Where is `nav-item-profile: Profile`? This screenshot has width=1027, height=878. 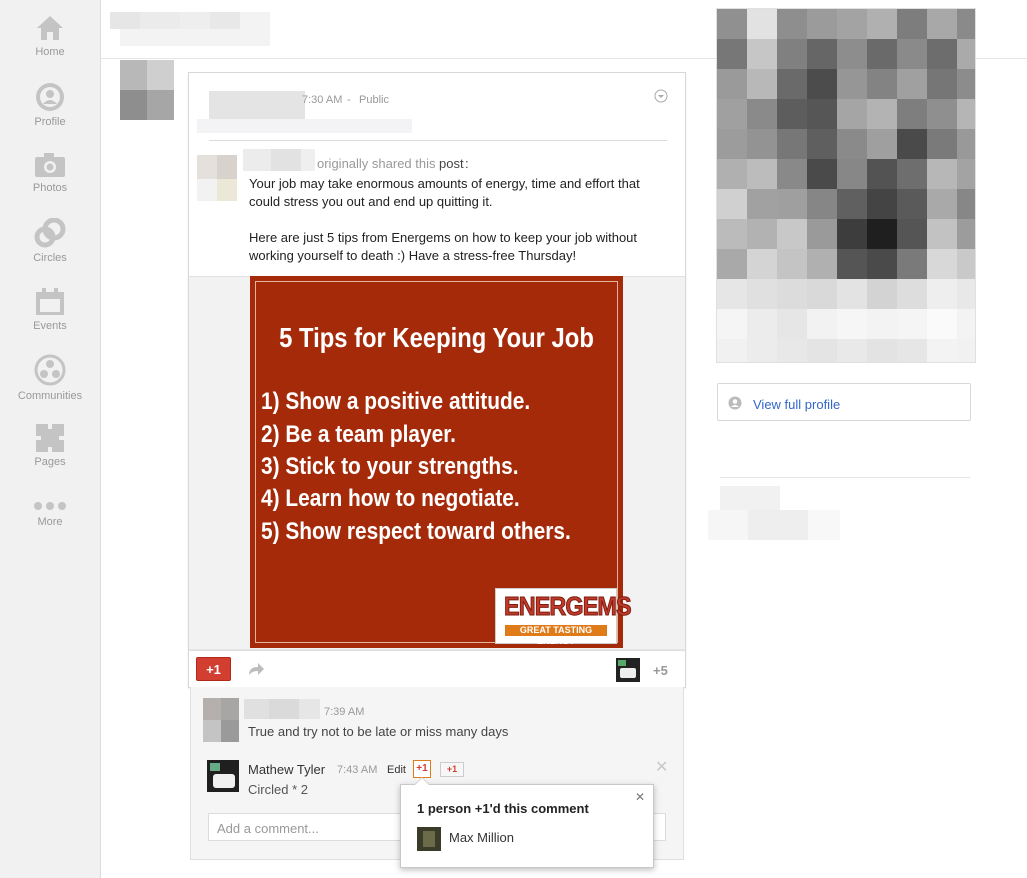 nav-item-profile: Profile is located at coordinates (50, 105).